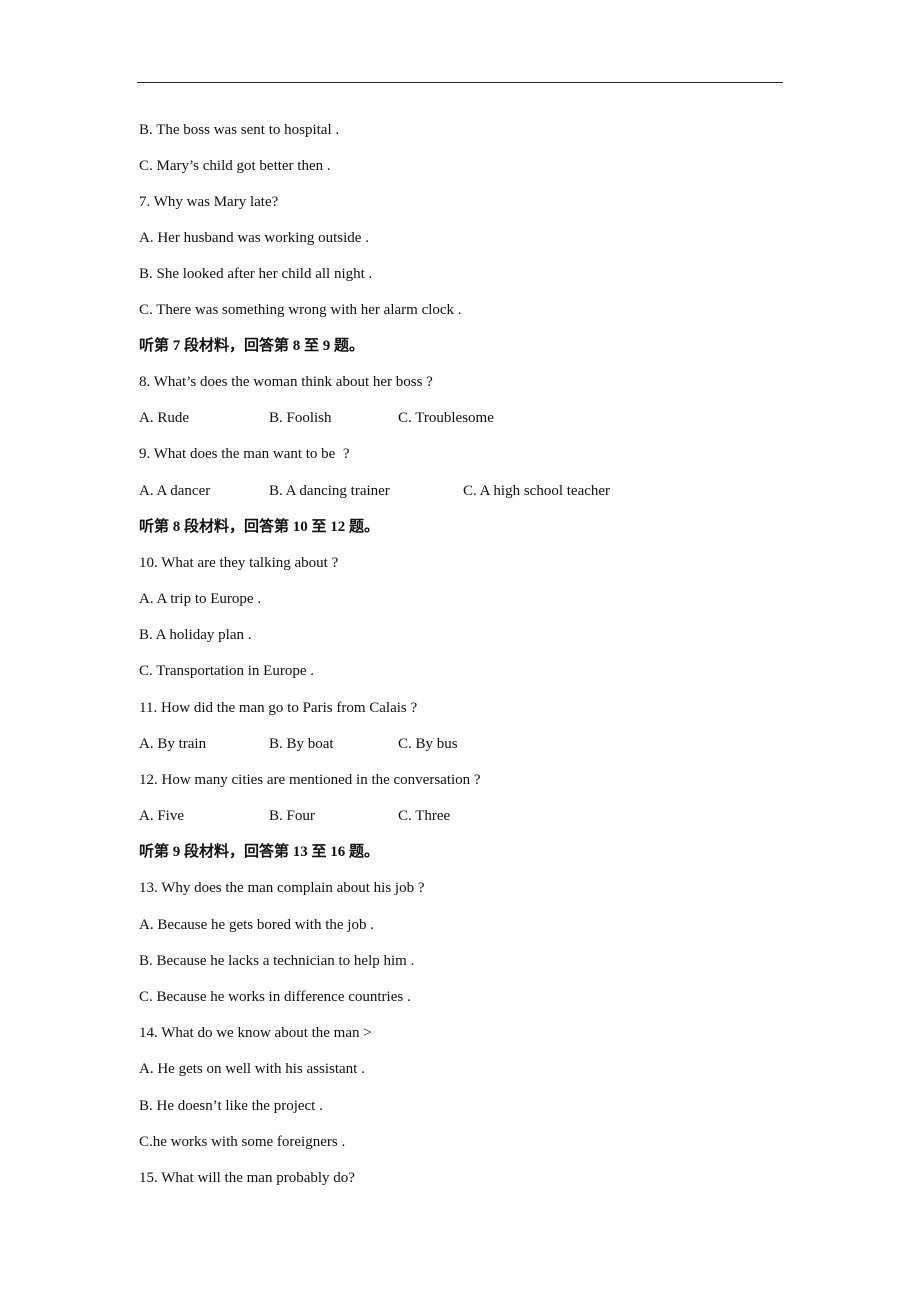 The image size is (920, 1302). I want to click on option-7a: A. Her husband was working outside ., so click(254, 238).